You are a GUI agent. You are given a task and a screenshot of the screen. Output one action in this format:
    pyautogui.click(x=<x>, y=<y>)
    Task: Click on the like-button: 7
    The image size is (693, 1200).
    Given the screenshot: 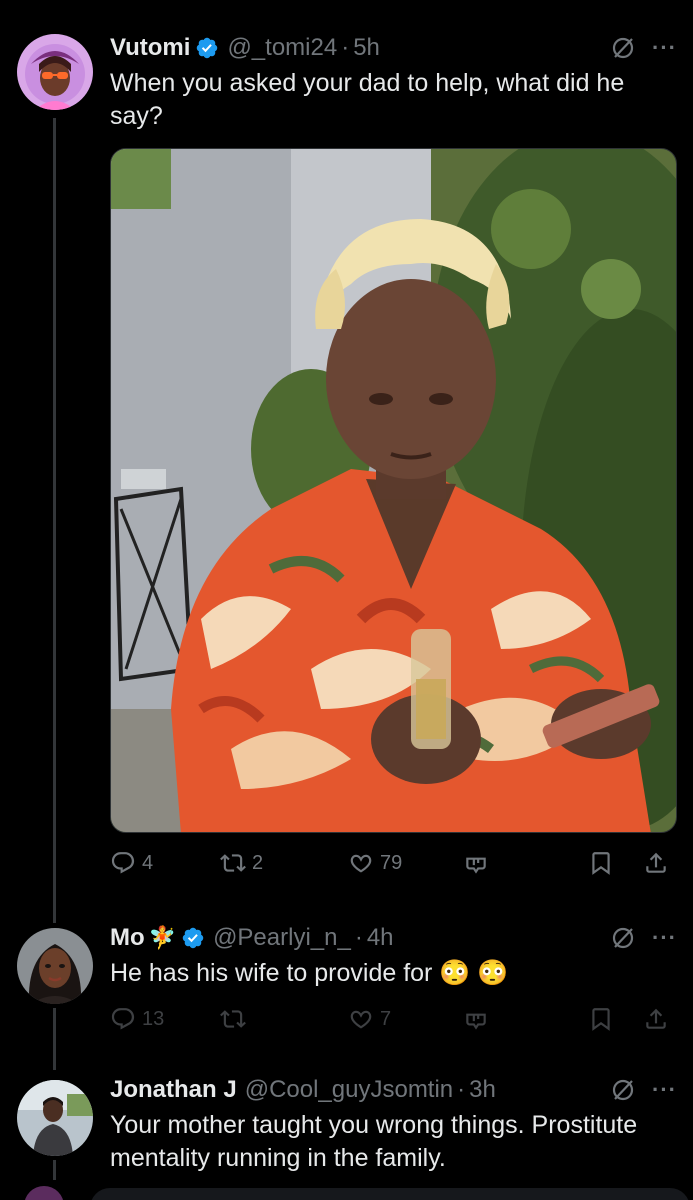 What is the action you would take?
    pyautogui.click(x=405, y=1019)
    